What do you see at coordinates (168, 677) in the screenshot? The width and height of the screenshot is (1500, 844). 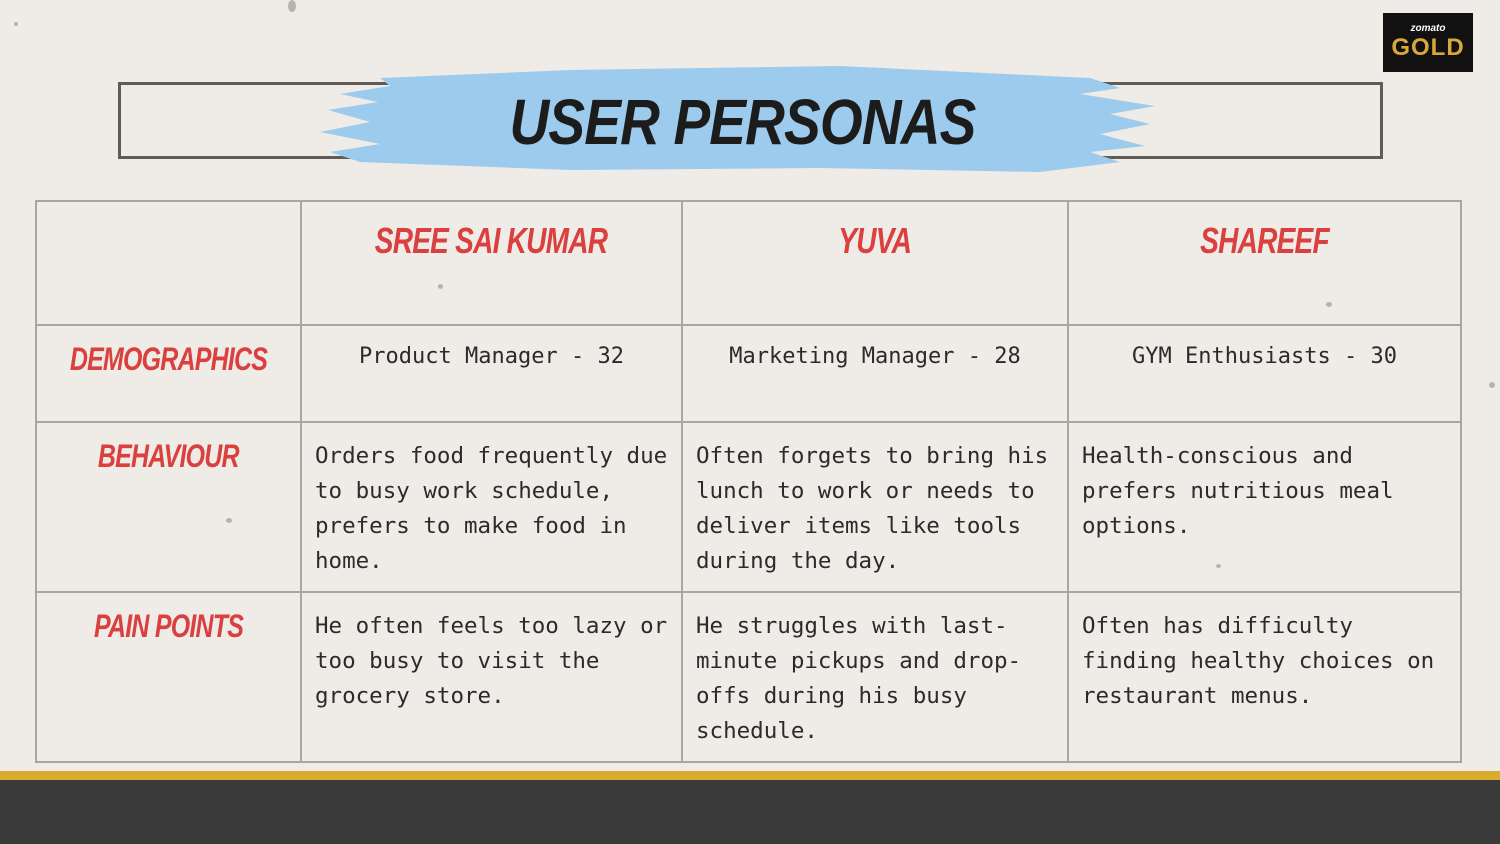 I see `row-label: PAIN POINTS` at bounding box center [168, 677].